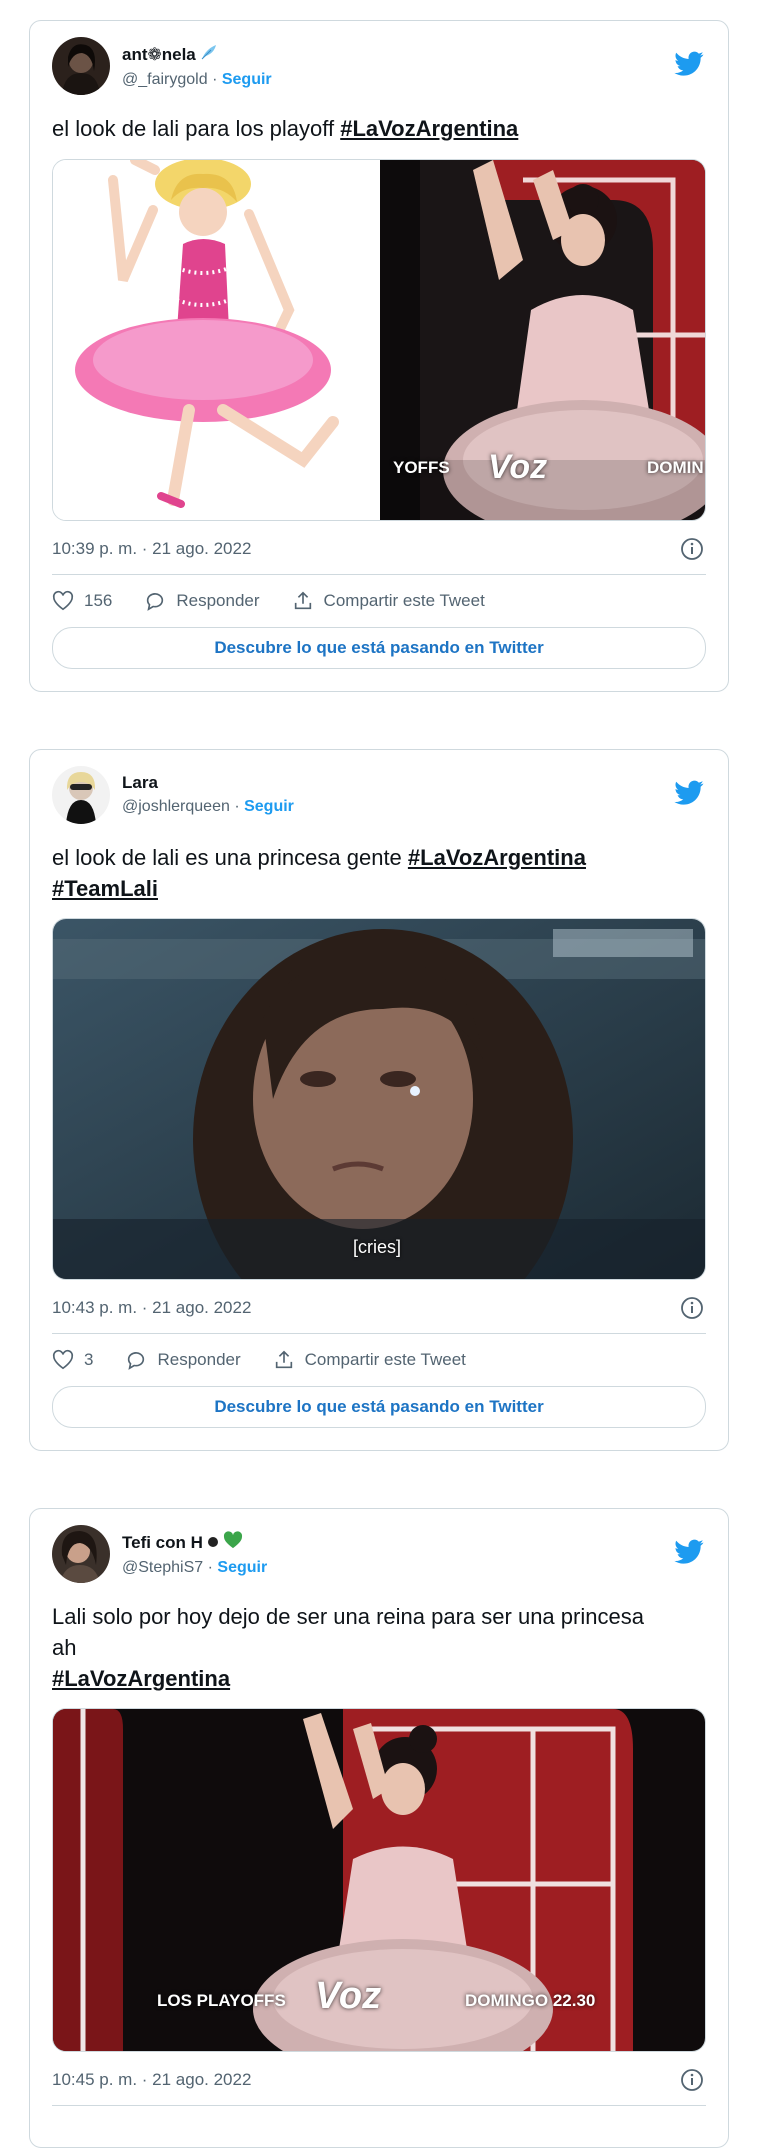 This screenshot has width=767, height=2148. I want to click on handle: @StephiS7, so click(162, 1567).